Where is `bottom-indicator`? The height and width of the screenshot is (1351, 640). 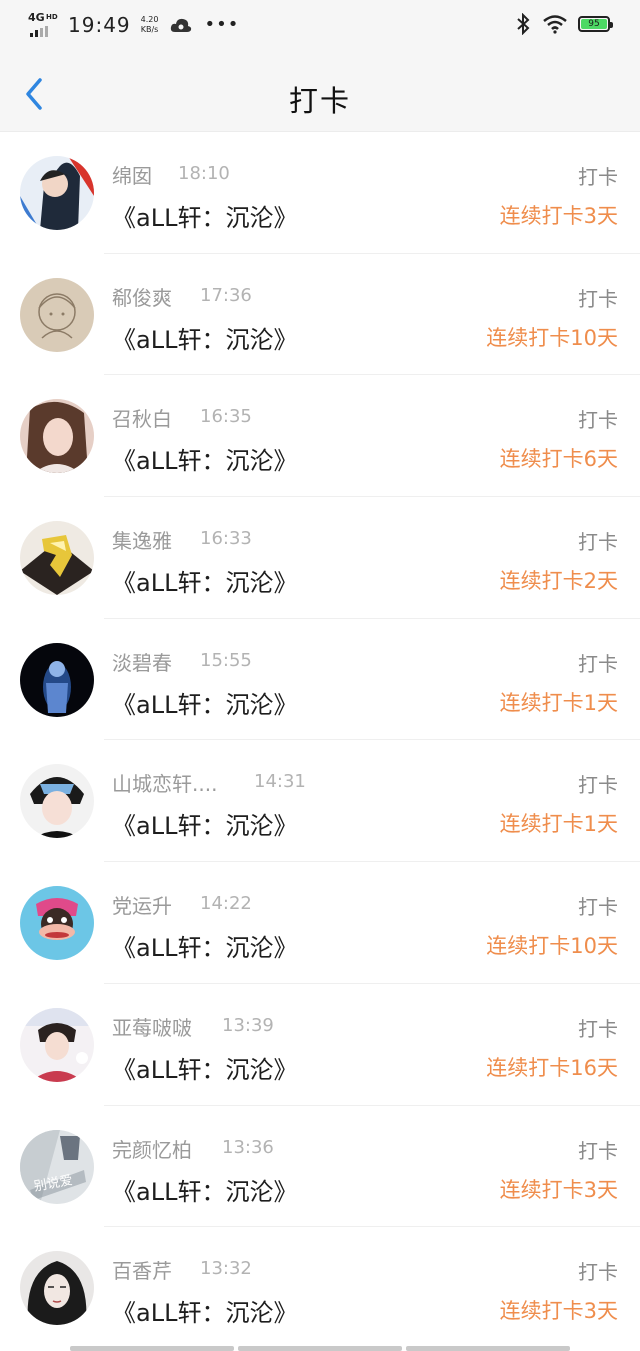 bottom-indicator is located at coordinates (320, 1348).